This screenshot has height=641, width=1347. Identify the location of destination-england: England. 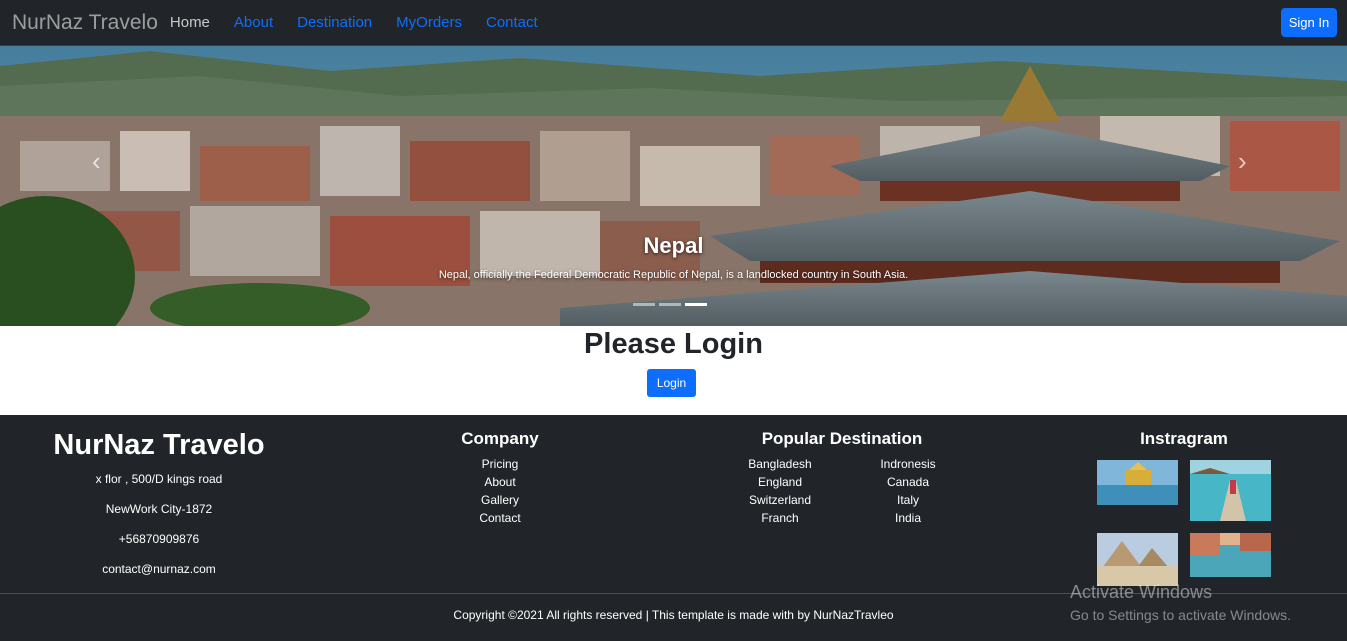
(780, 482).